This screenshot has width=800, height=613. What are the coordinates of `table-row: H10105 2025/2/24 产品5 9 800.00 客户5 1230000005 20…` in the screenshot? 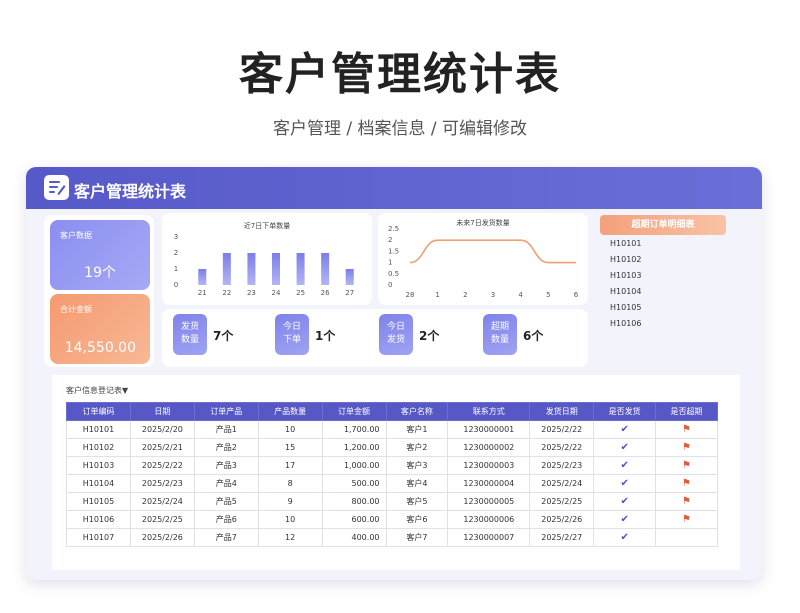 It's located at (392, 501).